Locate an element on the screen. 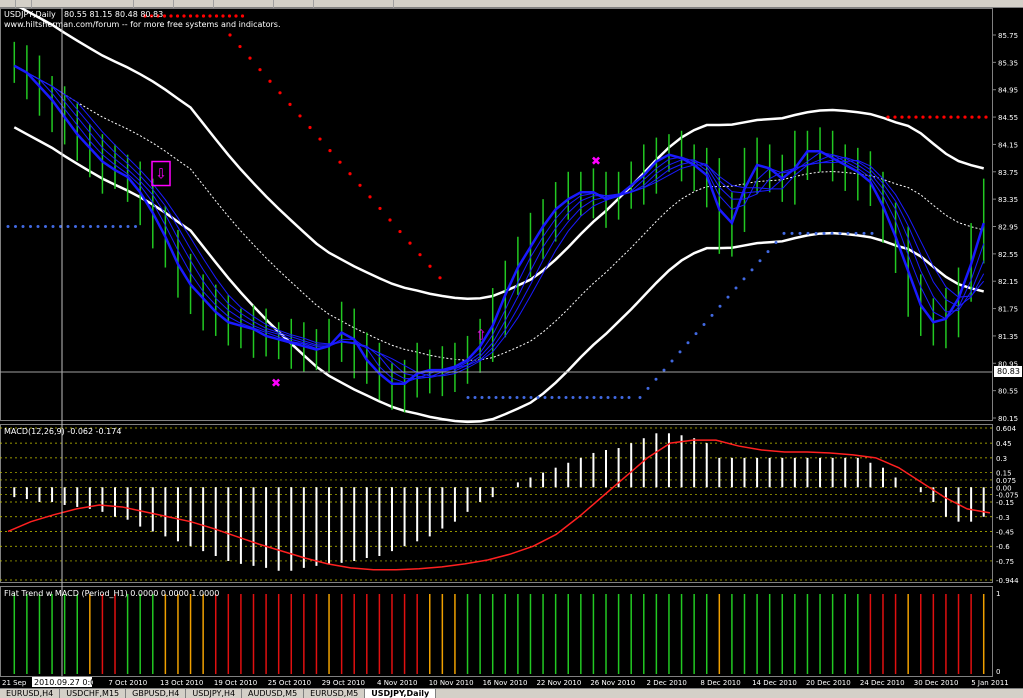 This screenshot has width=1023, height=698. zoom-out-button is located at coordinates (25, 4).